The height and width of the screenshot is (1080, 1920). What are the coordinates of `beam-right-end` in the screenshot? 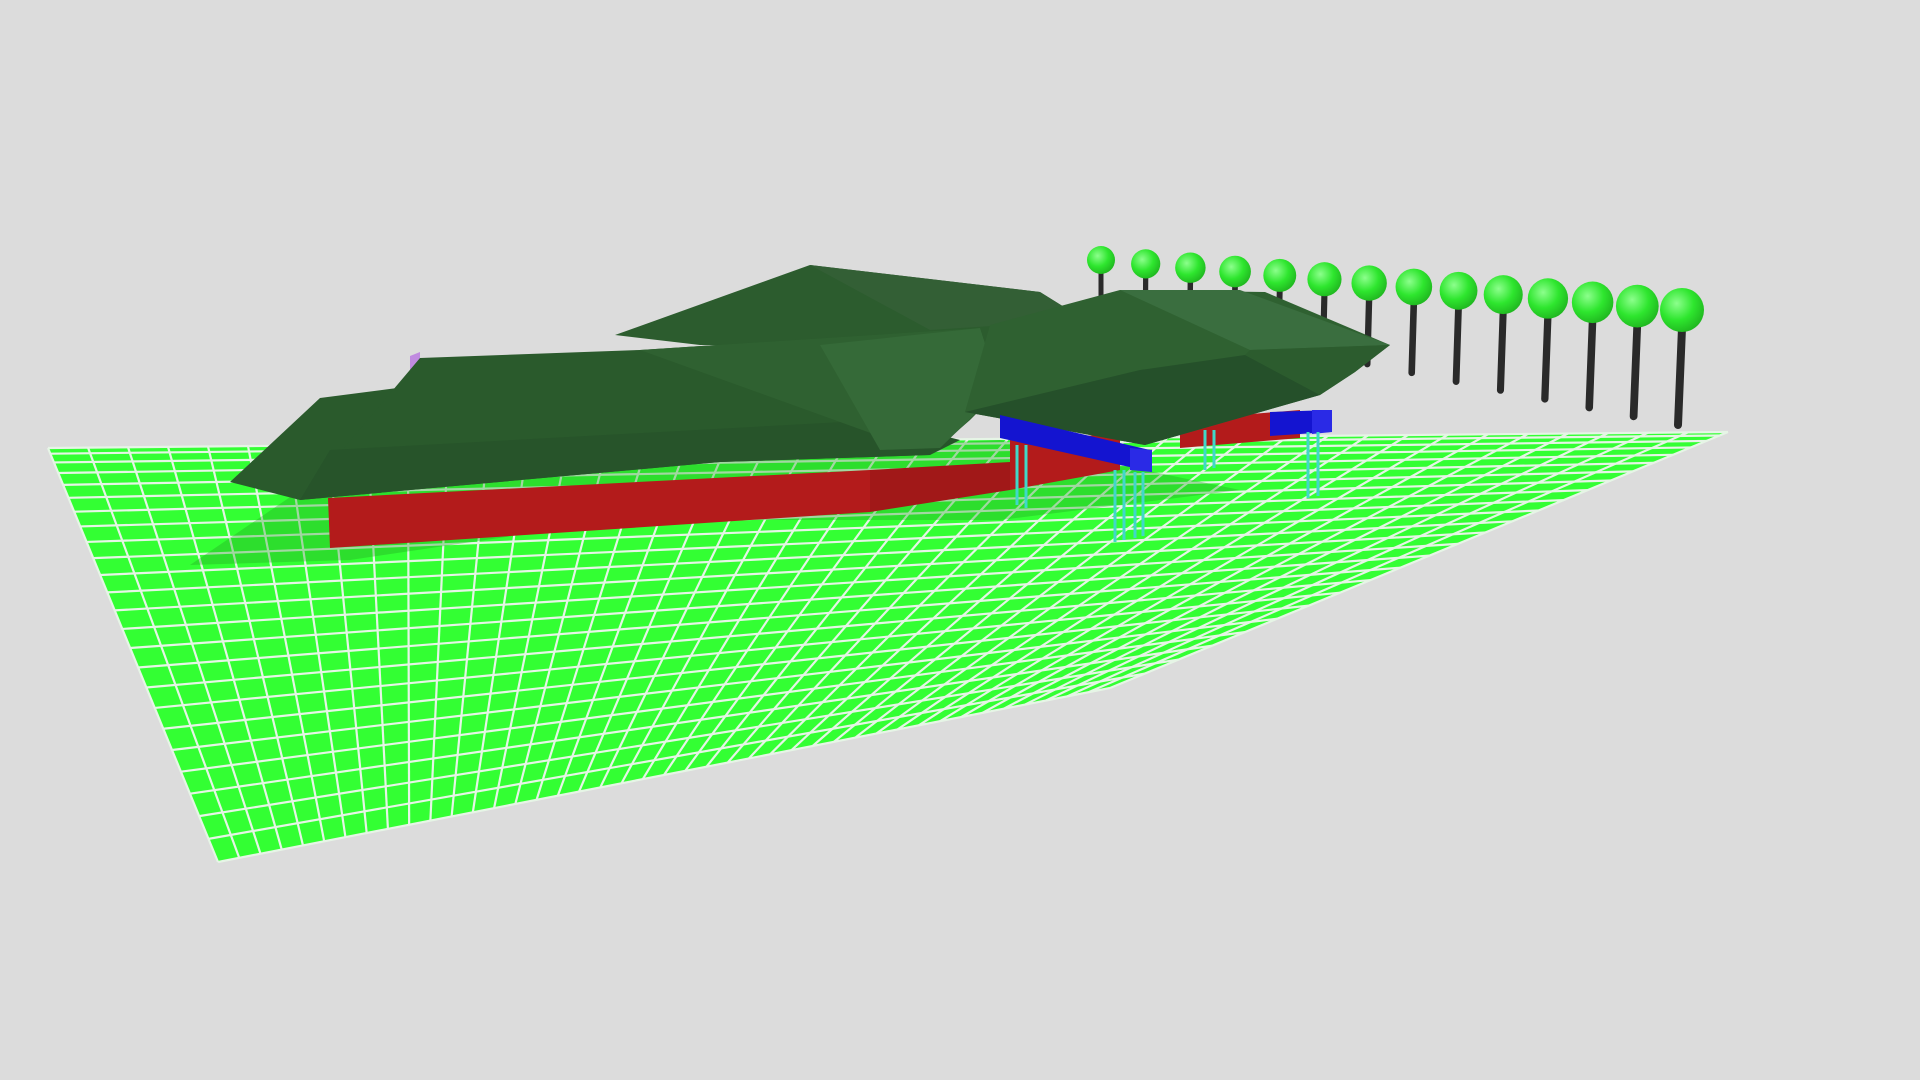 It's located at (1322, 422).